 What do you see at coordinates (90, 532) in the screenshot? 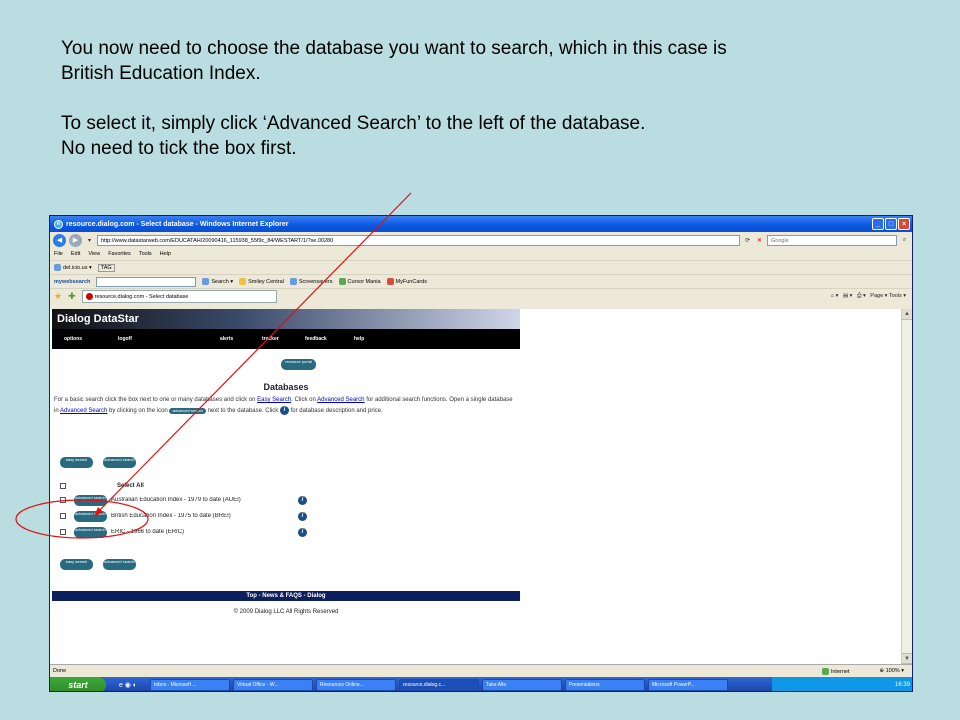
I see `advanced-search-button-eric: advanced search` at bounding box center [90, 532].